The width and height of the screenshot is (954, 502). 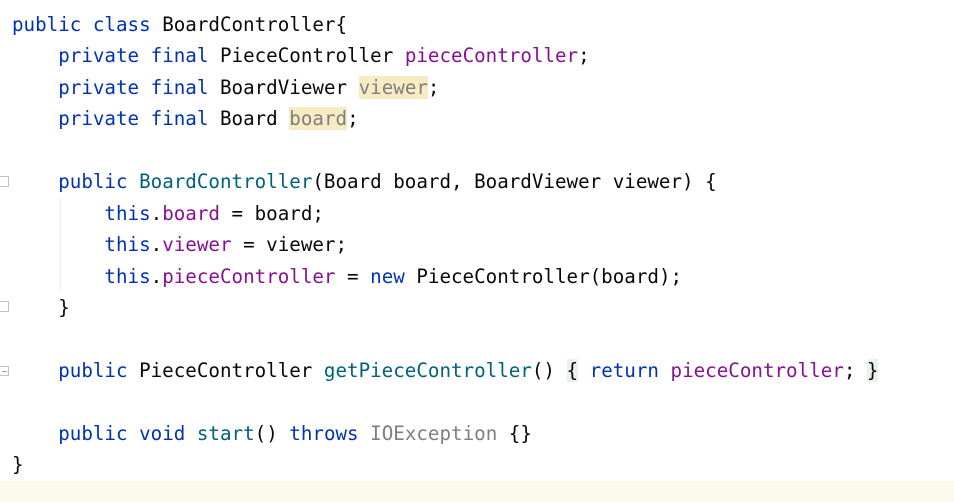 What do you see at coordinates (249, 118) in the screenshot?
I see `code-token: Board` at bounding box center [249, 118].